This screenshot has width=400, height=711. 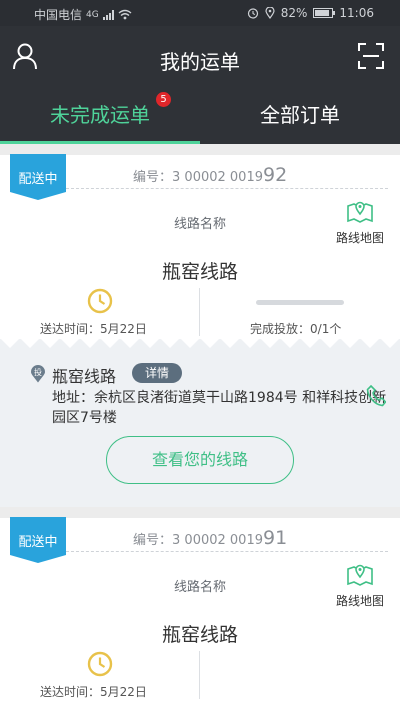 What do you see at coordinates (324, 13) in the screenshot?
I see `battery-icon` at bounding box center [324, 13].